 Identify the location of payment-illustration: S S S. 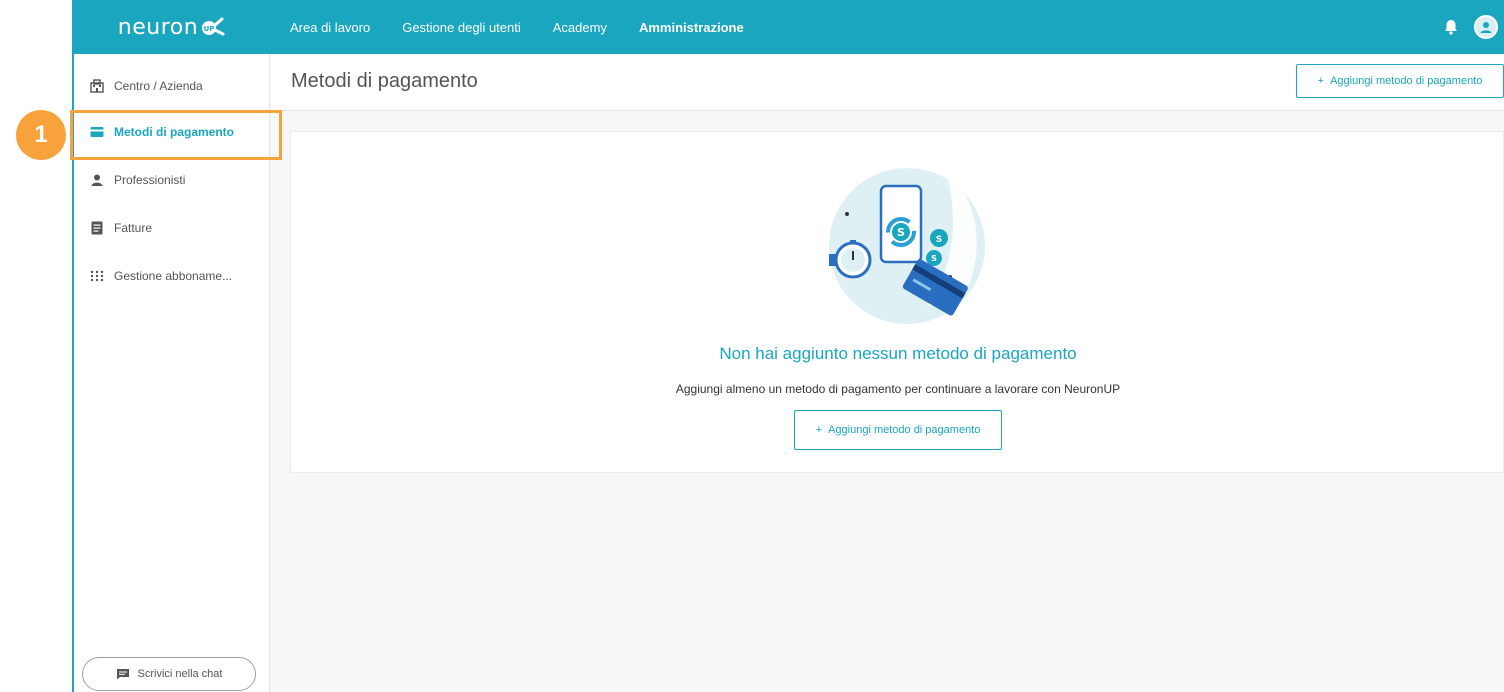
(907, 246).